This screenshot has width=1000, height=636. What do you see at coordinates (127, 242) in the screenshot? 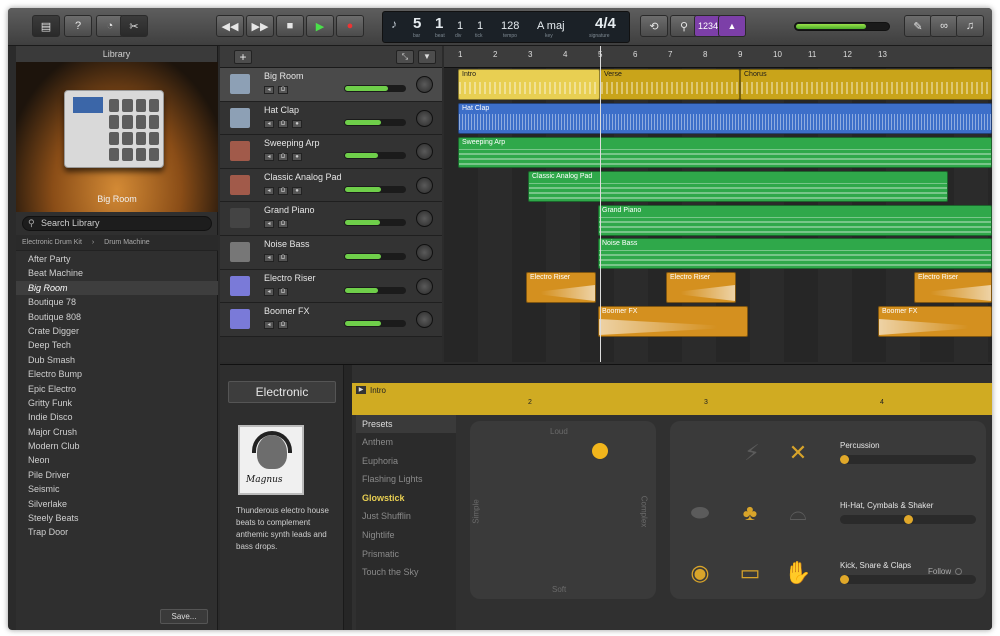
I see `breadcrumb-item: Drum Machine` at bounding box center [127, 242].